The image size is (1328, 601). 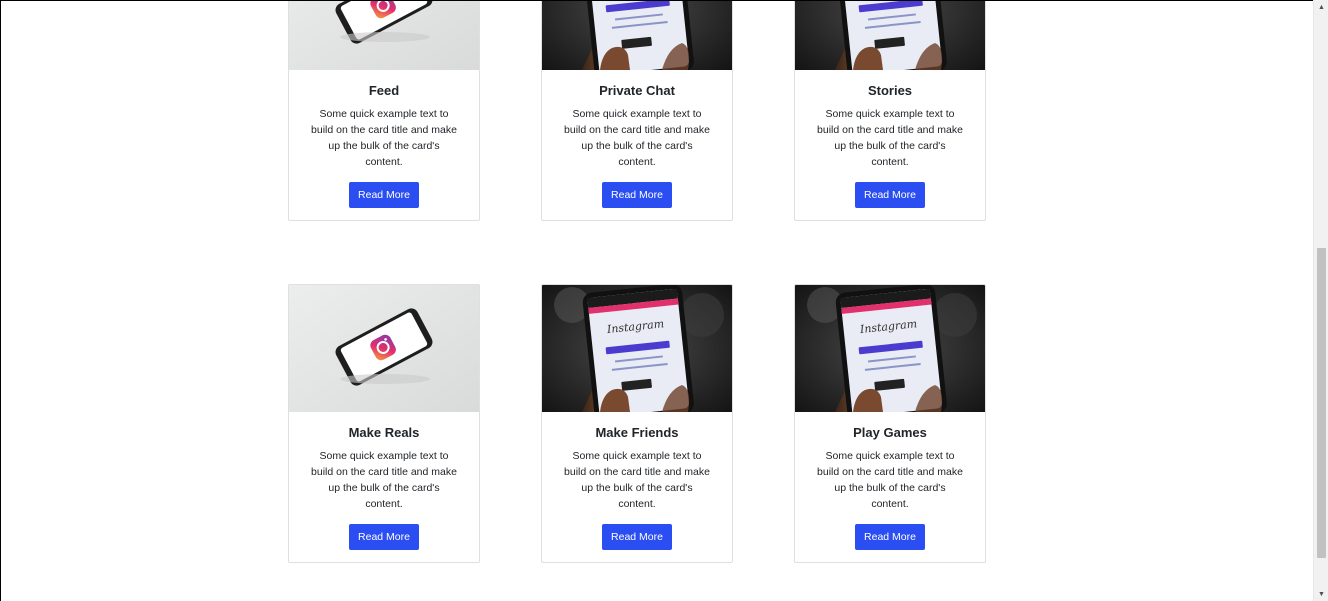 I want to click on card-title: Private Chat, so click(x=637, y=90).